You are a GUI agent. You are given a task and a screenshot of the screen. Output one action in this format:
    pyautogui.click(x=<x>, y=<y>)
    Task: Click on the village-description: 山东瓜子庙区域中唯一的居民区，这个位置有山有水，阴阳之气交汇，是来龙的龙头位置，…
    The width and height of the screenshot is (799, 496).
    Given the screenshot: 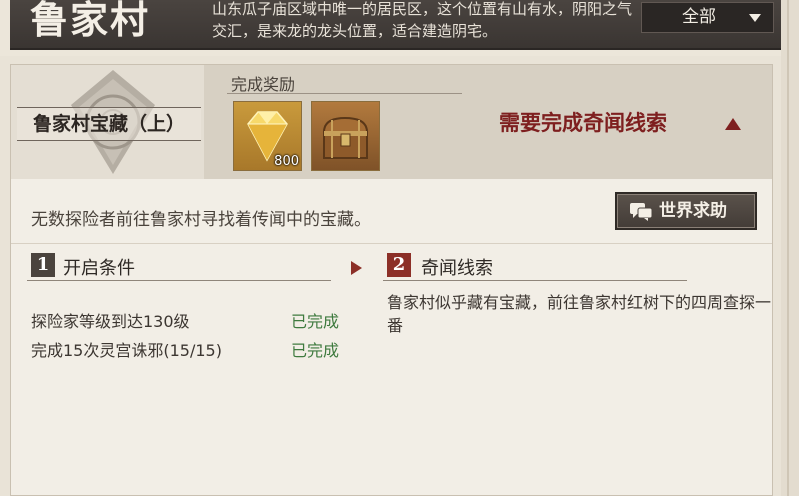 What is the action you would take?
    pyautogui.click(x=422, y=20)
    